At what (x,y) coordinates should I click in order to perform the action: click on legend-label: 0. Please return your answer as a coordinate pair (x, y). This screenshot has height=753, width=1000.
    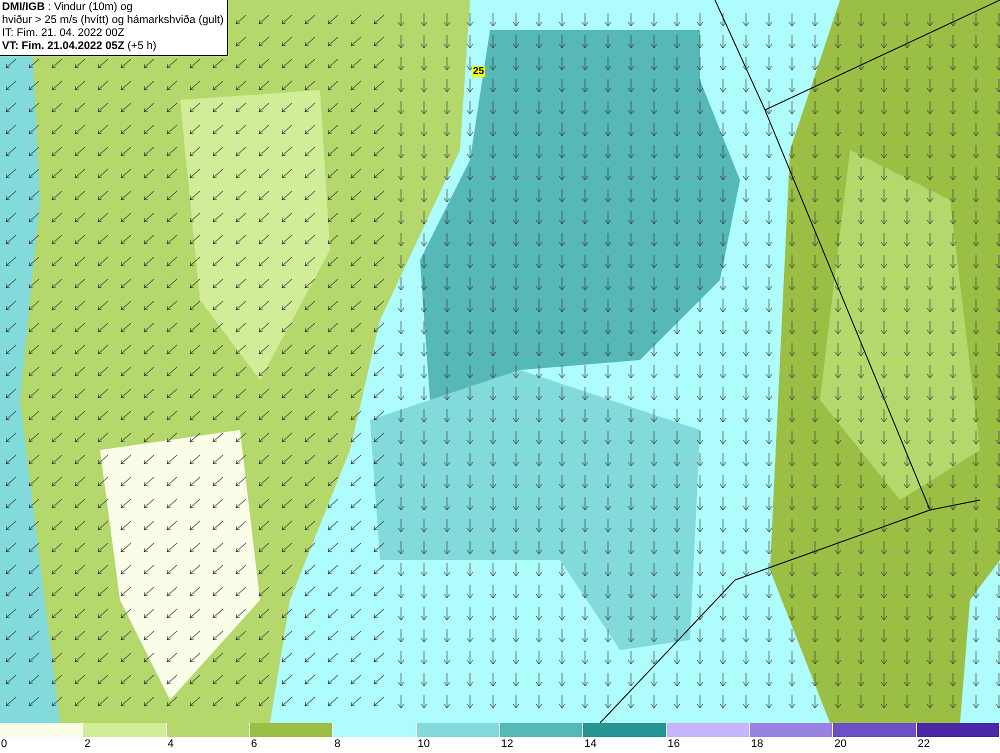
    Looking at the image, I should click on (4, 744).